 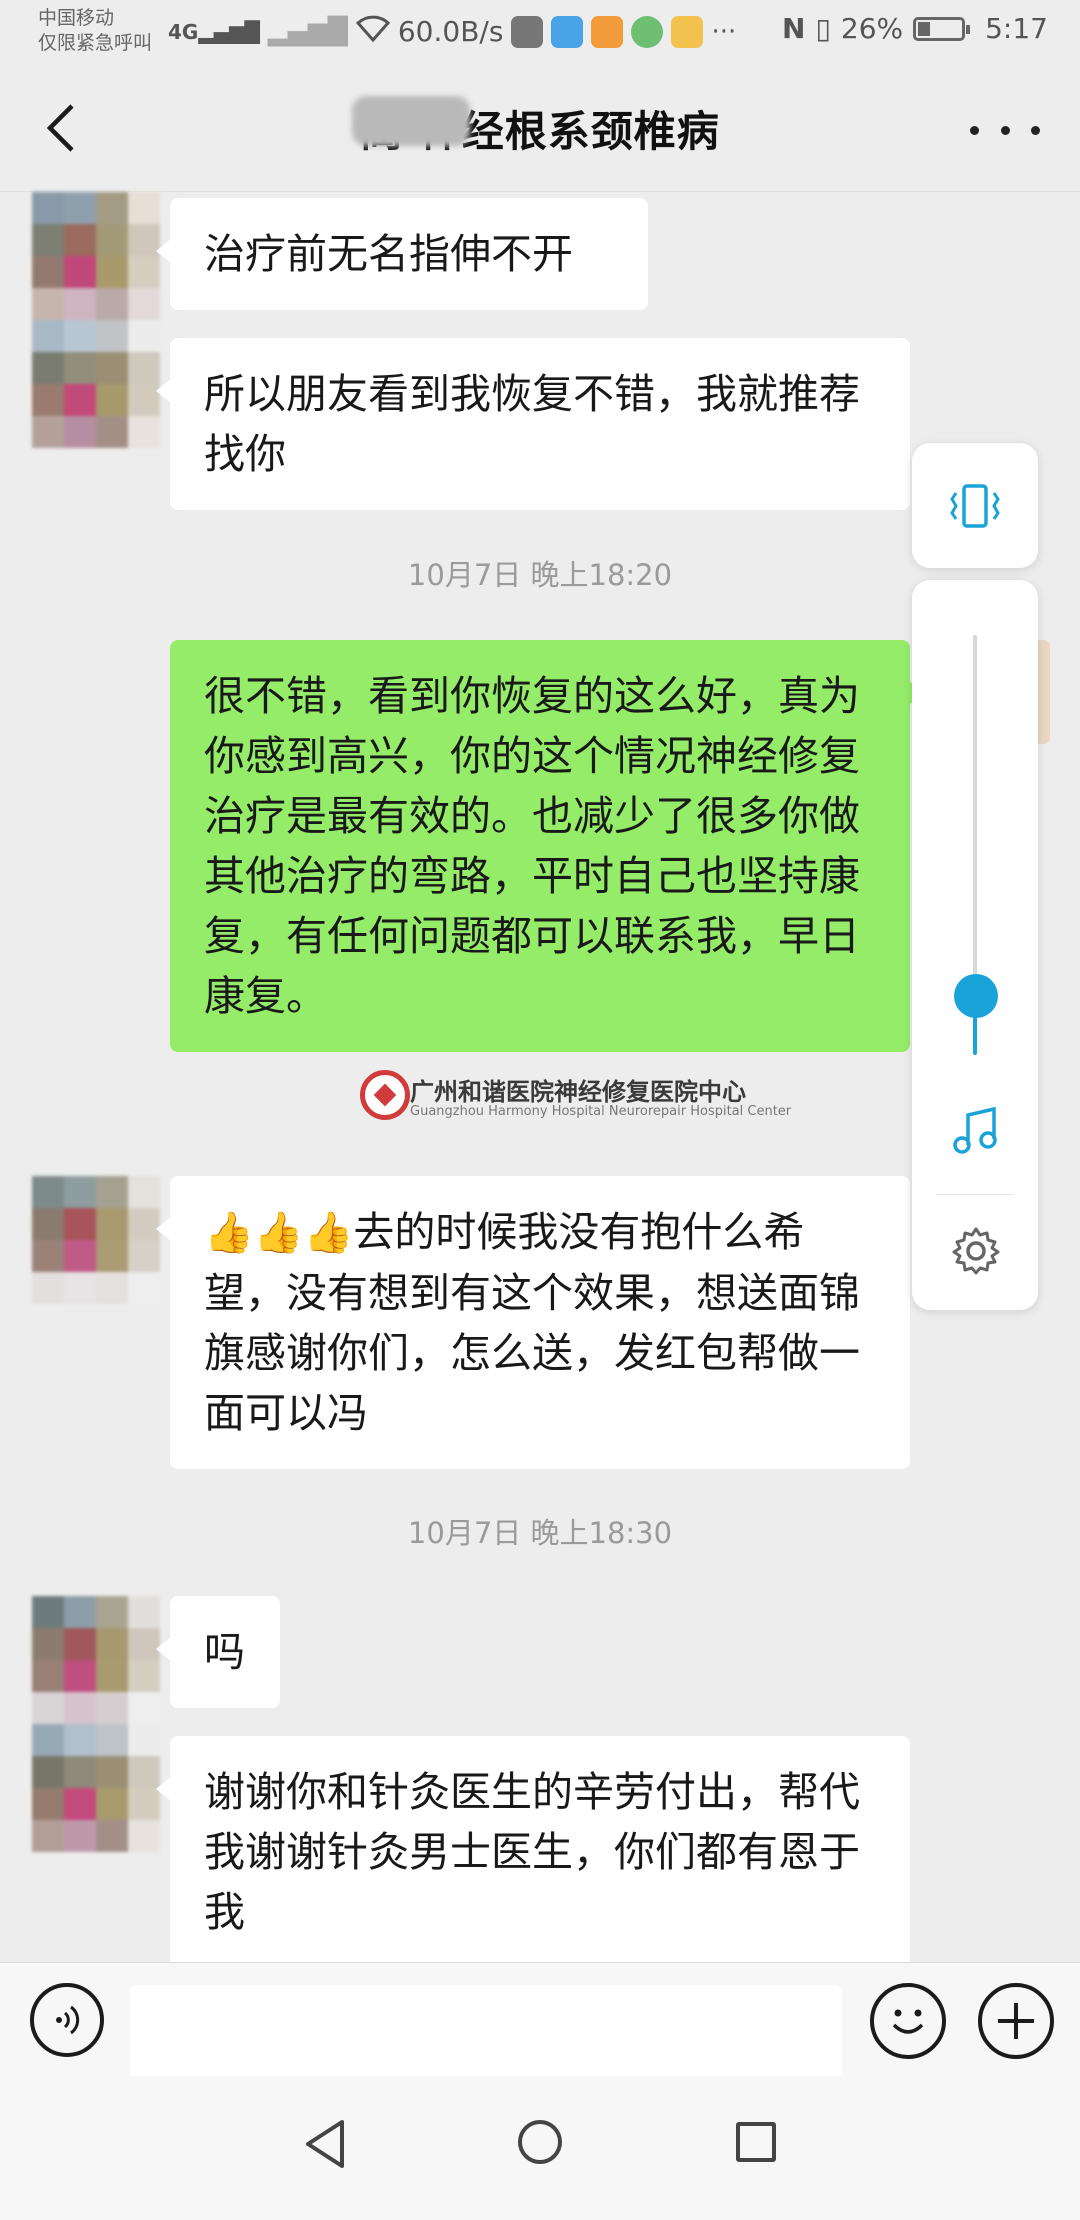 I want to click on message-text: 吗, so click(x=224, y=1652).